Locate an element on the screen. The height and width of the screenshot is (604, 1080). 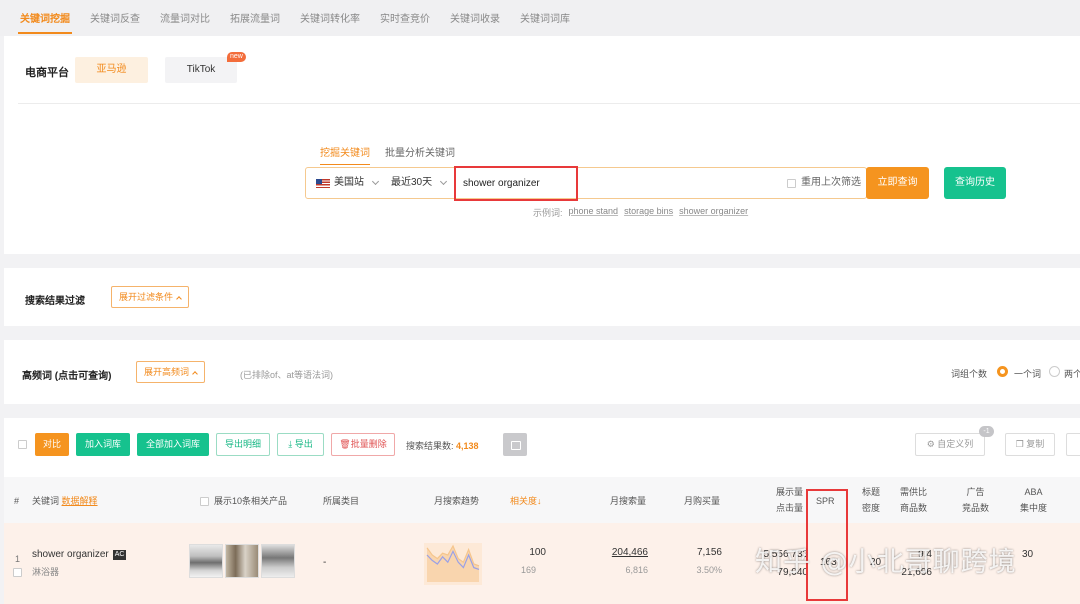
tab-batch-analyze: 批量分析关键词 is located at coordinates (420, 151).